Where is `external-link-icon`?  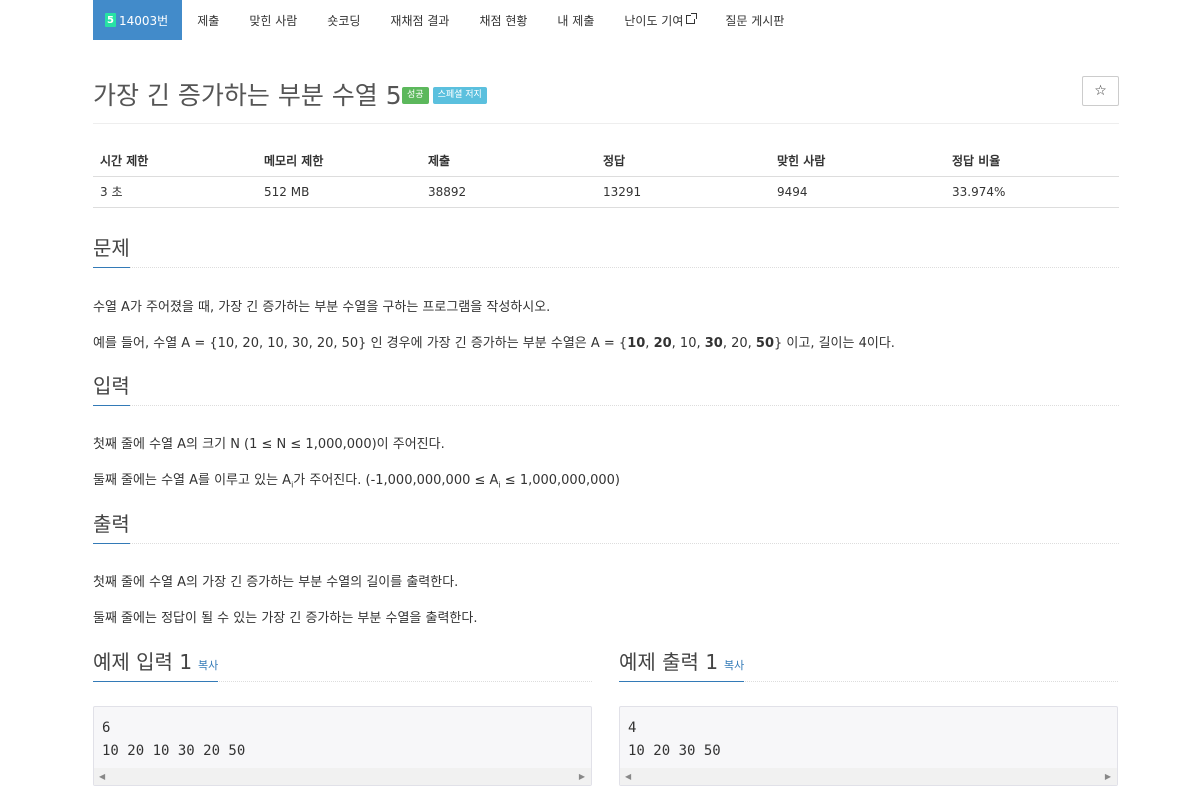
external-link-icon is located at coordinates (692, 18).